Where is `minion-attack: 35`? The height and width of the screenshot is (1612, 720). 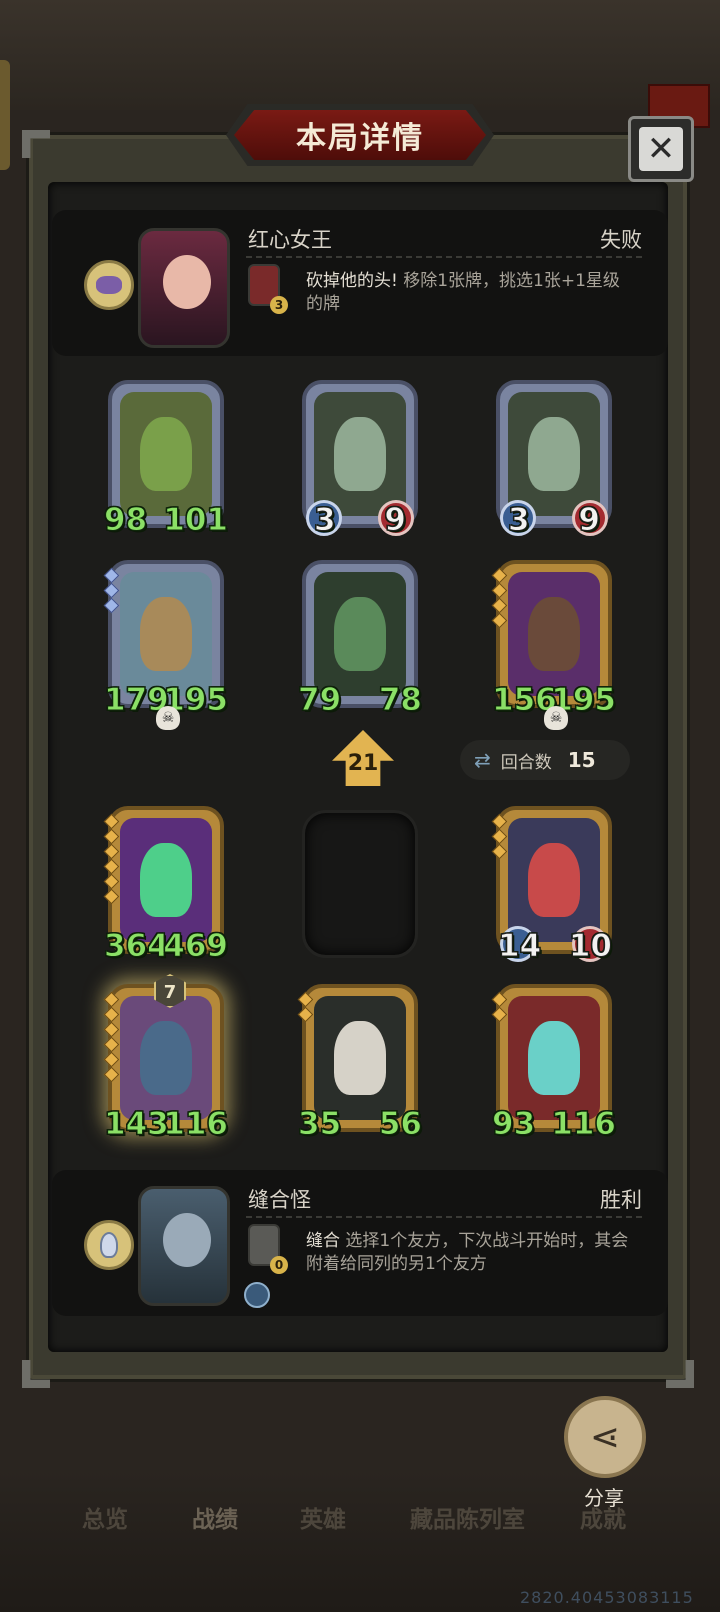 minion-attack: 35 is located at coordinates (319, 1124).